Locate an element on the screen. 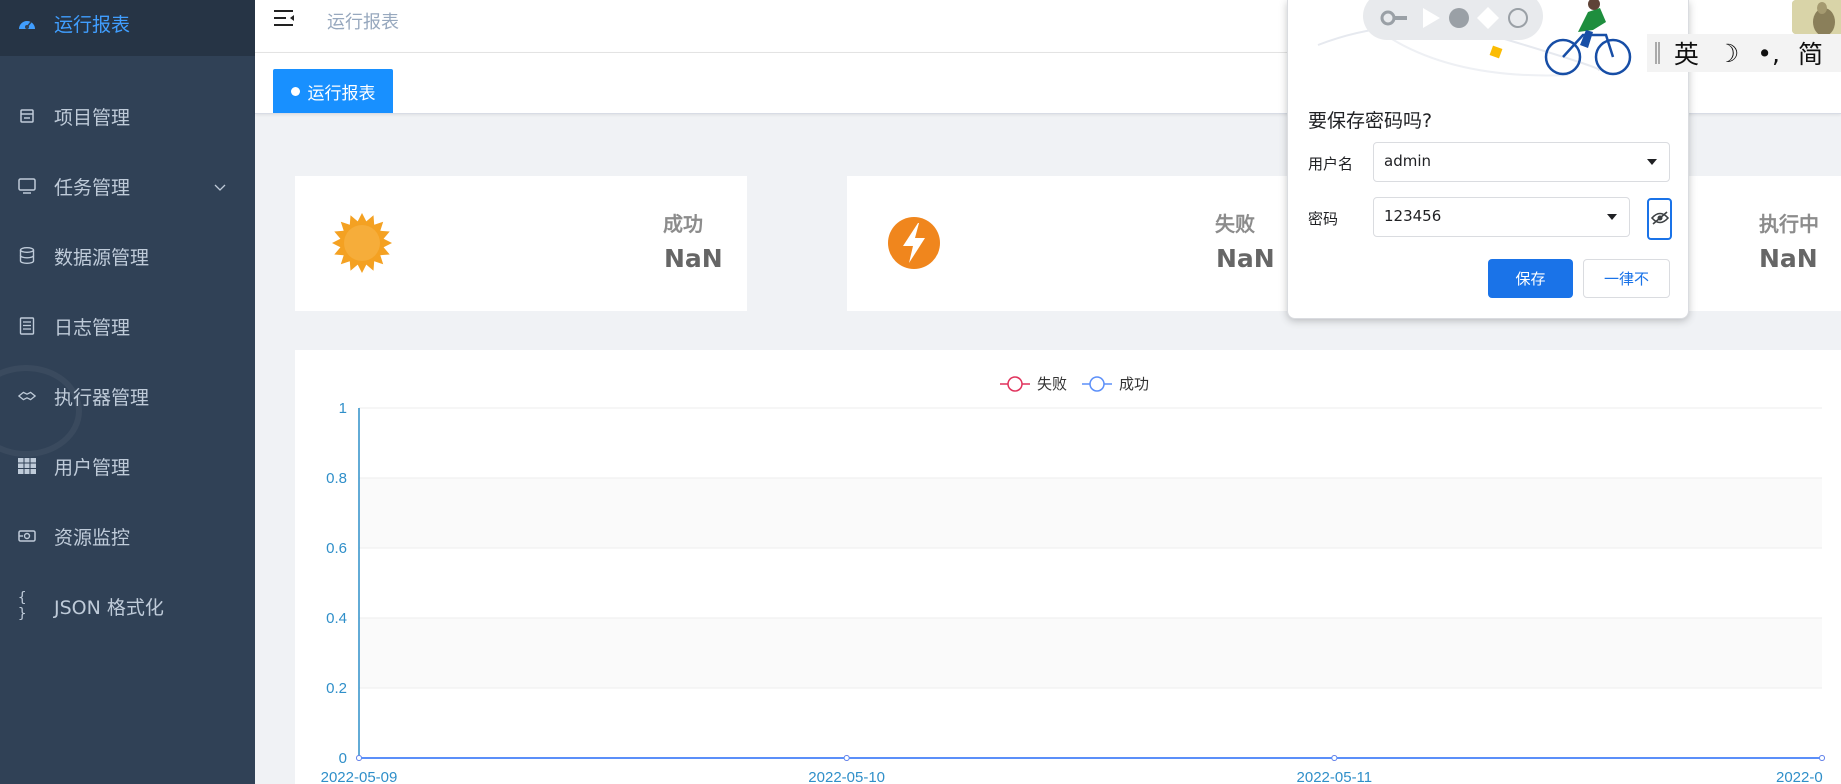 Image resolution: width=1841 pixels, height=784 pixels. sidebar-item-resource-monitor: 资源监控 is located at coordinates (127, 536).